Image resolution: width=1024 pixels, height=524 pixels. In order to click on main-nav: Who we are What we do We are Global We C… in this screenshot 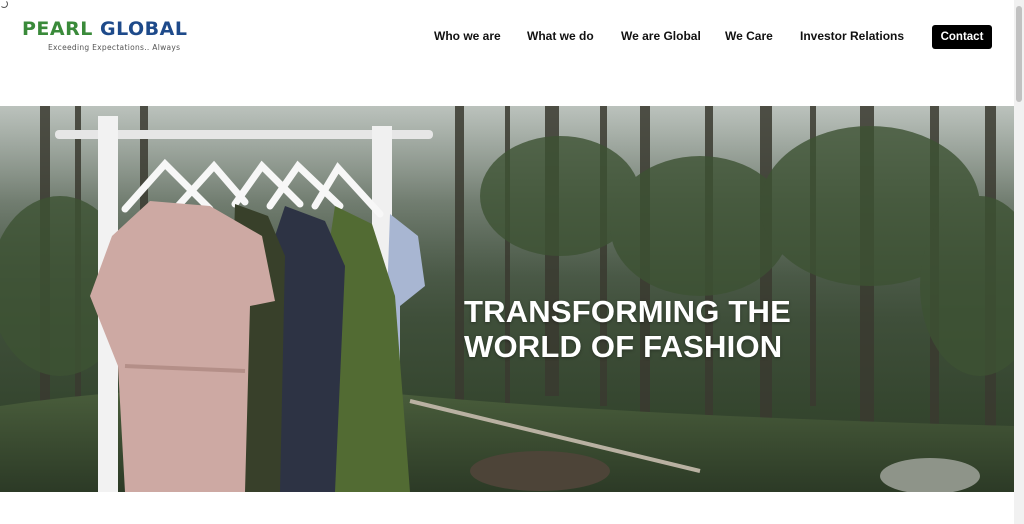, I will do `click(507, 36)`.